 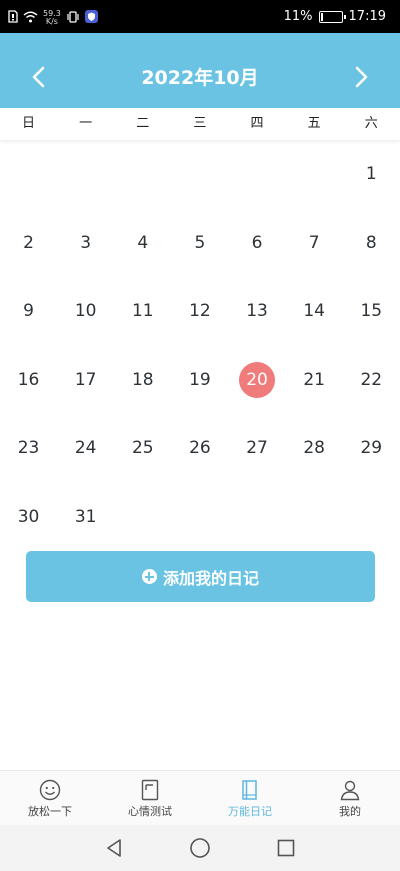 I want to click on plus-circle-icon, so click(x=149, y=576).